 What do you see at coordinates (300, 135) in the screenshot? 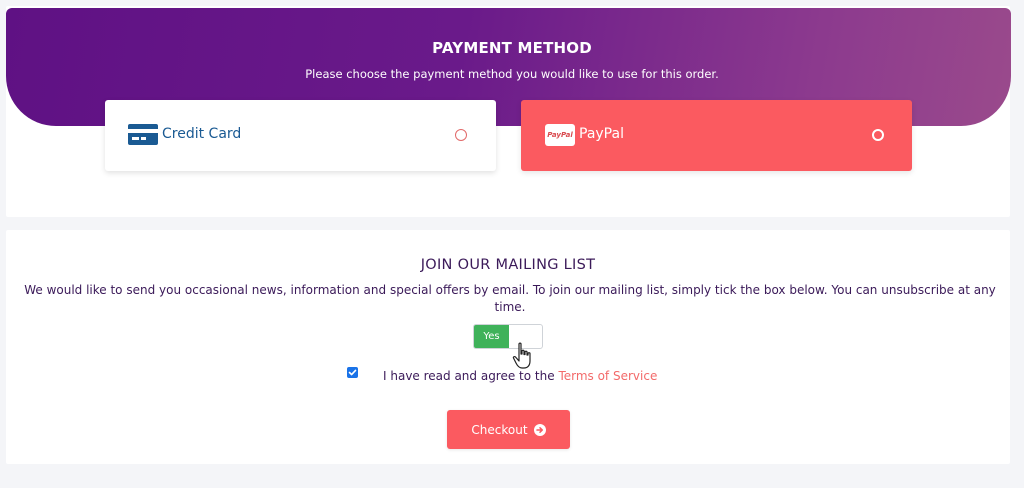
I see `payment-option-credit-card: Credit Card` at bounding box center [300, 135].